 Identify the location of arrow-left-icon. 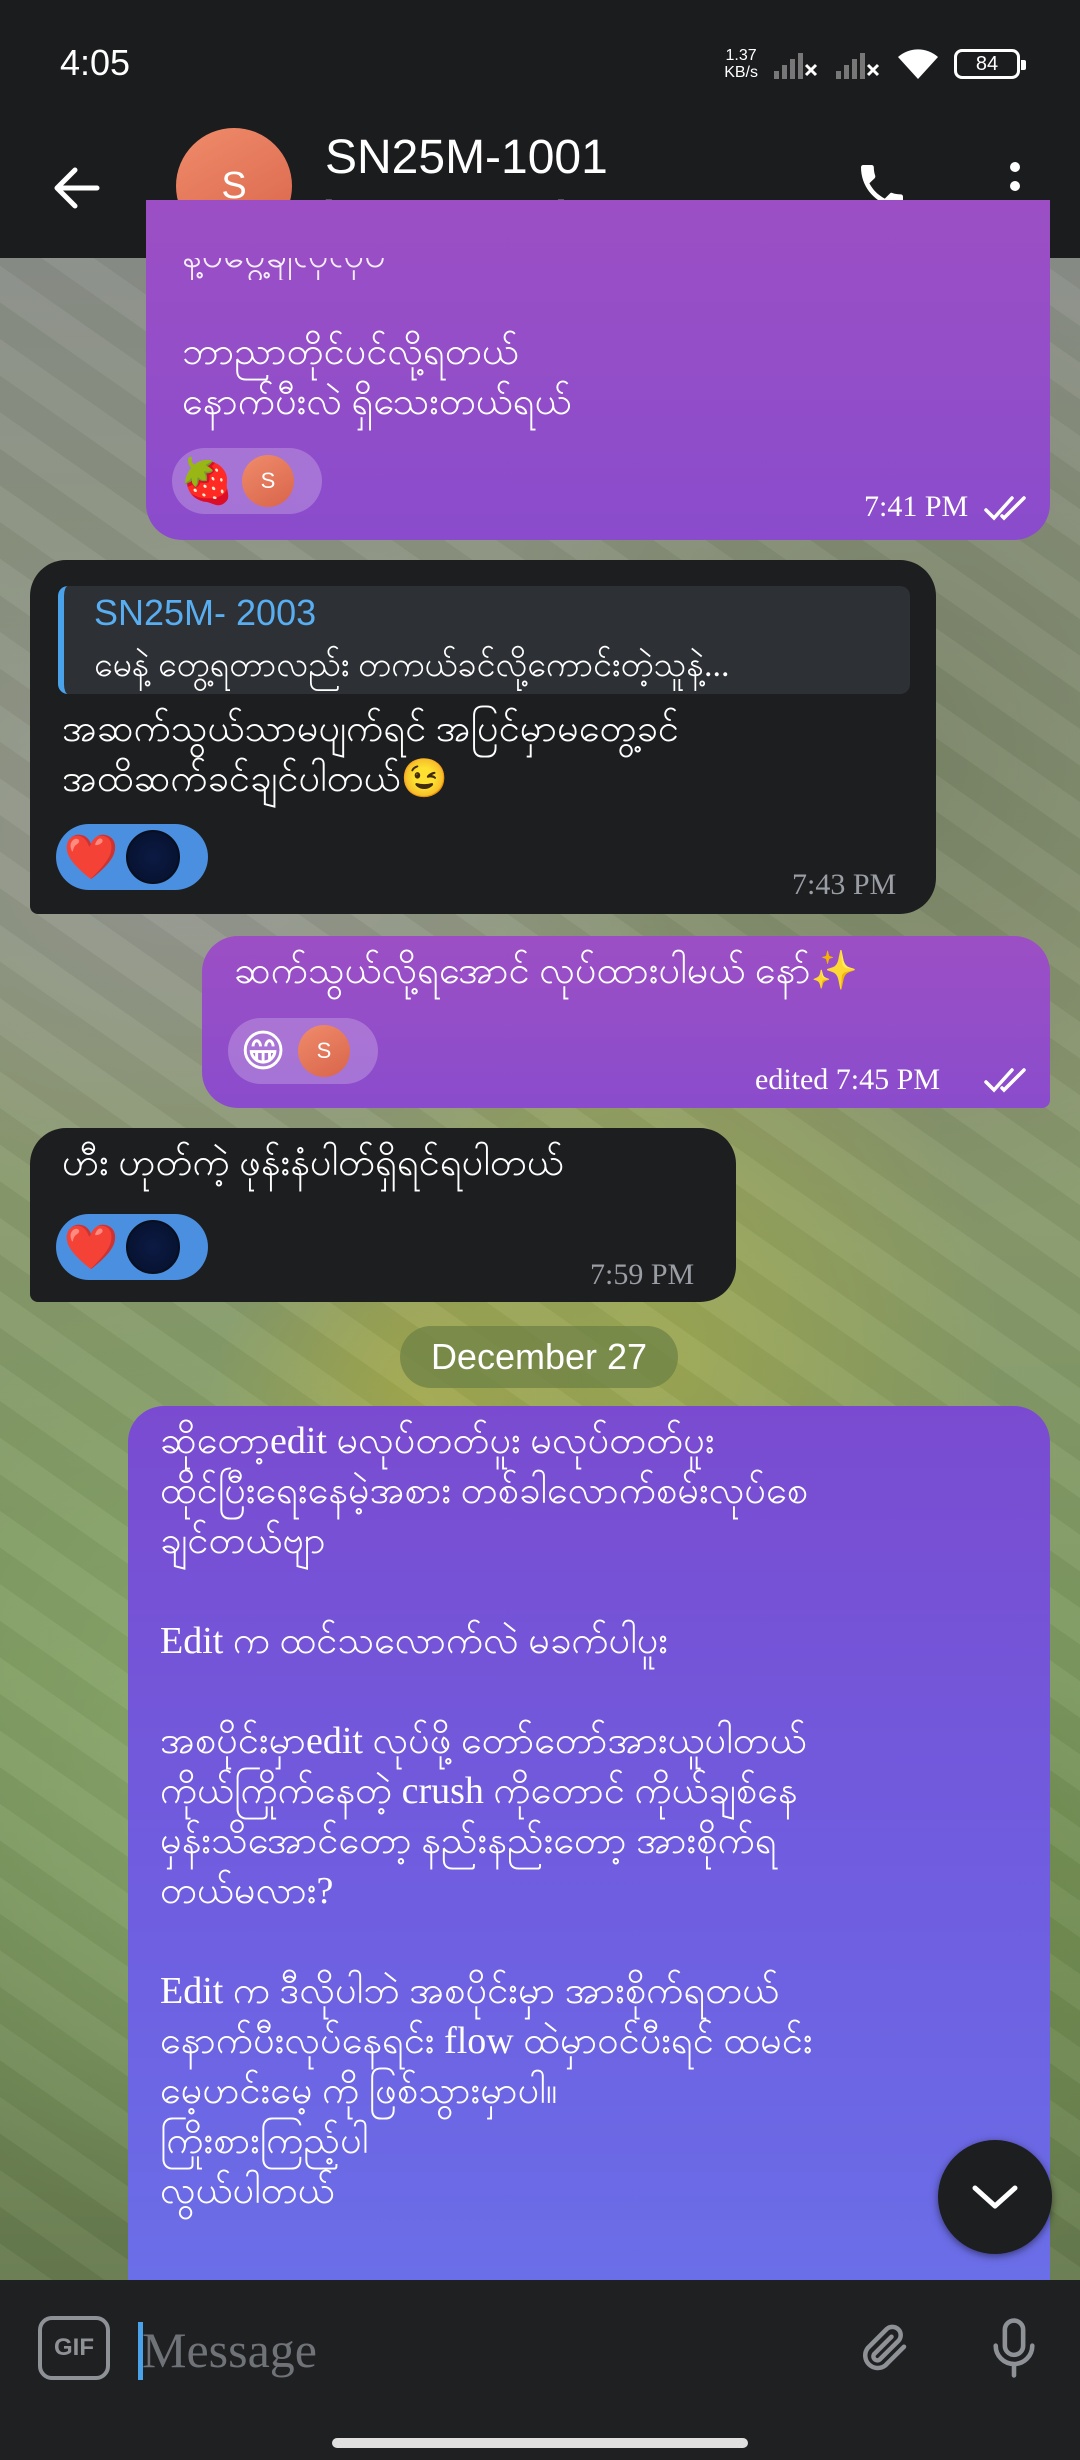
(77, 188).